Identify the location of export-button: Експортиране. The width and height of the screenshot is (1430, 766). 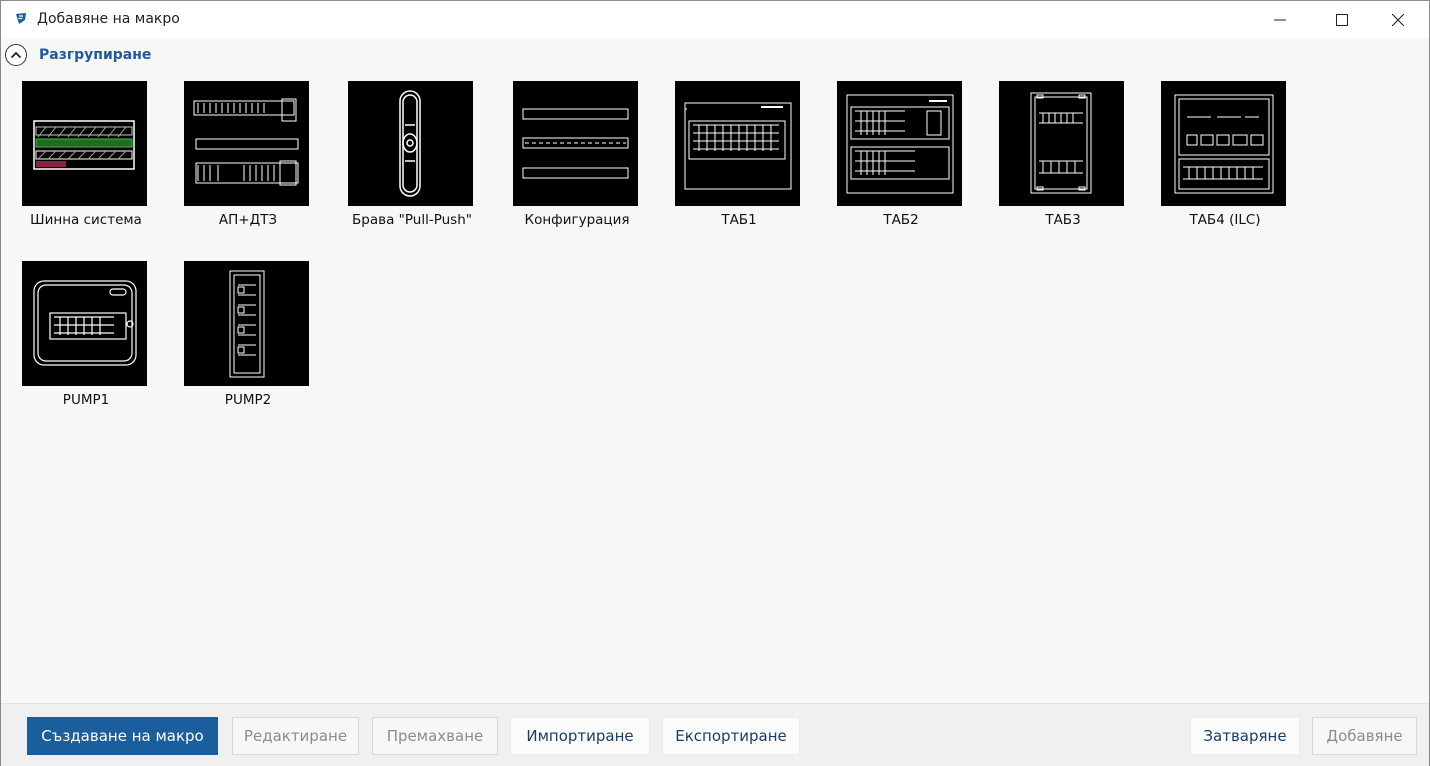
(731, 736).